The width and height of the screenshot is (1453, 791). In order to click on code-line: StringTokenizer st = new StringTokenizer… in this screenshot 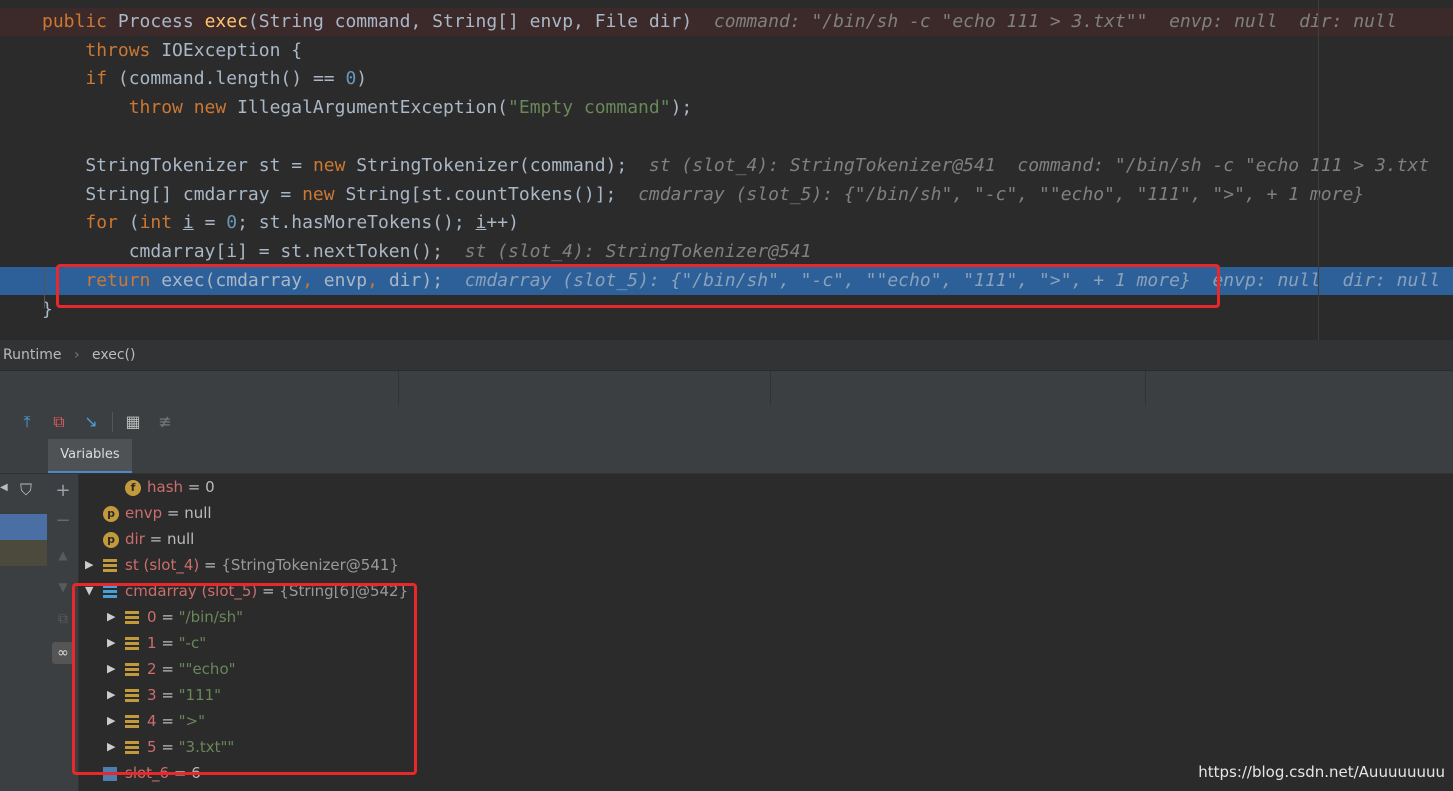, I will do `click(726, 166)`.